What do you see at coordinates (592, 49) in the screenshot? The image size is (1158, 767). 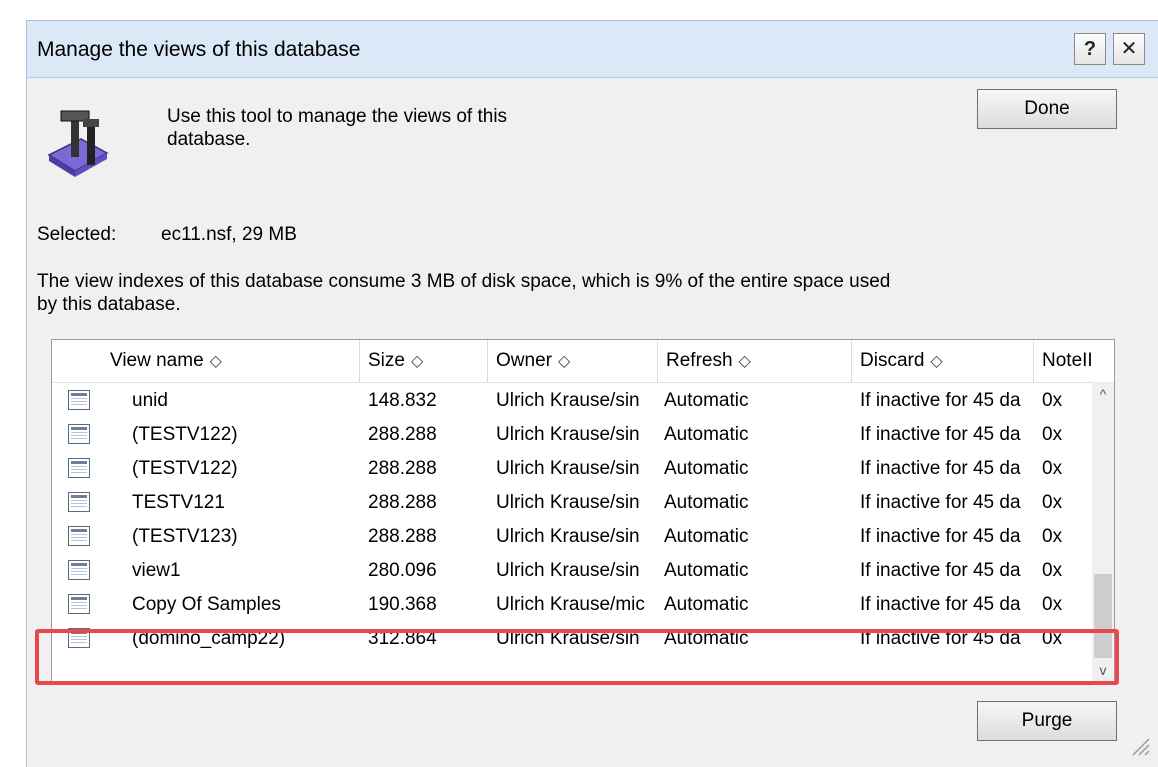 I see `title-bar: Manage the views of this database ? ✕` at bounding box center [592, 49].